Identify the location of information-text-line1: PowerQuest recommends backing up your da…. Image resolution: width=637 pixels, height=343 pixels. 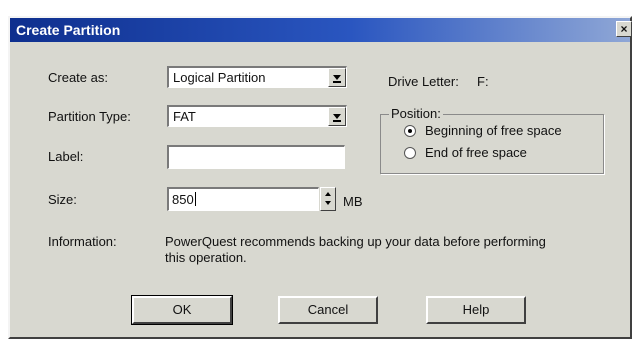
(355, 241).